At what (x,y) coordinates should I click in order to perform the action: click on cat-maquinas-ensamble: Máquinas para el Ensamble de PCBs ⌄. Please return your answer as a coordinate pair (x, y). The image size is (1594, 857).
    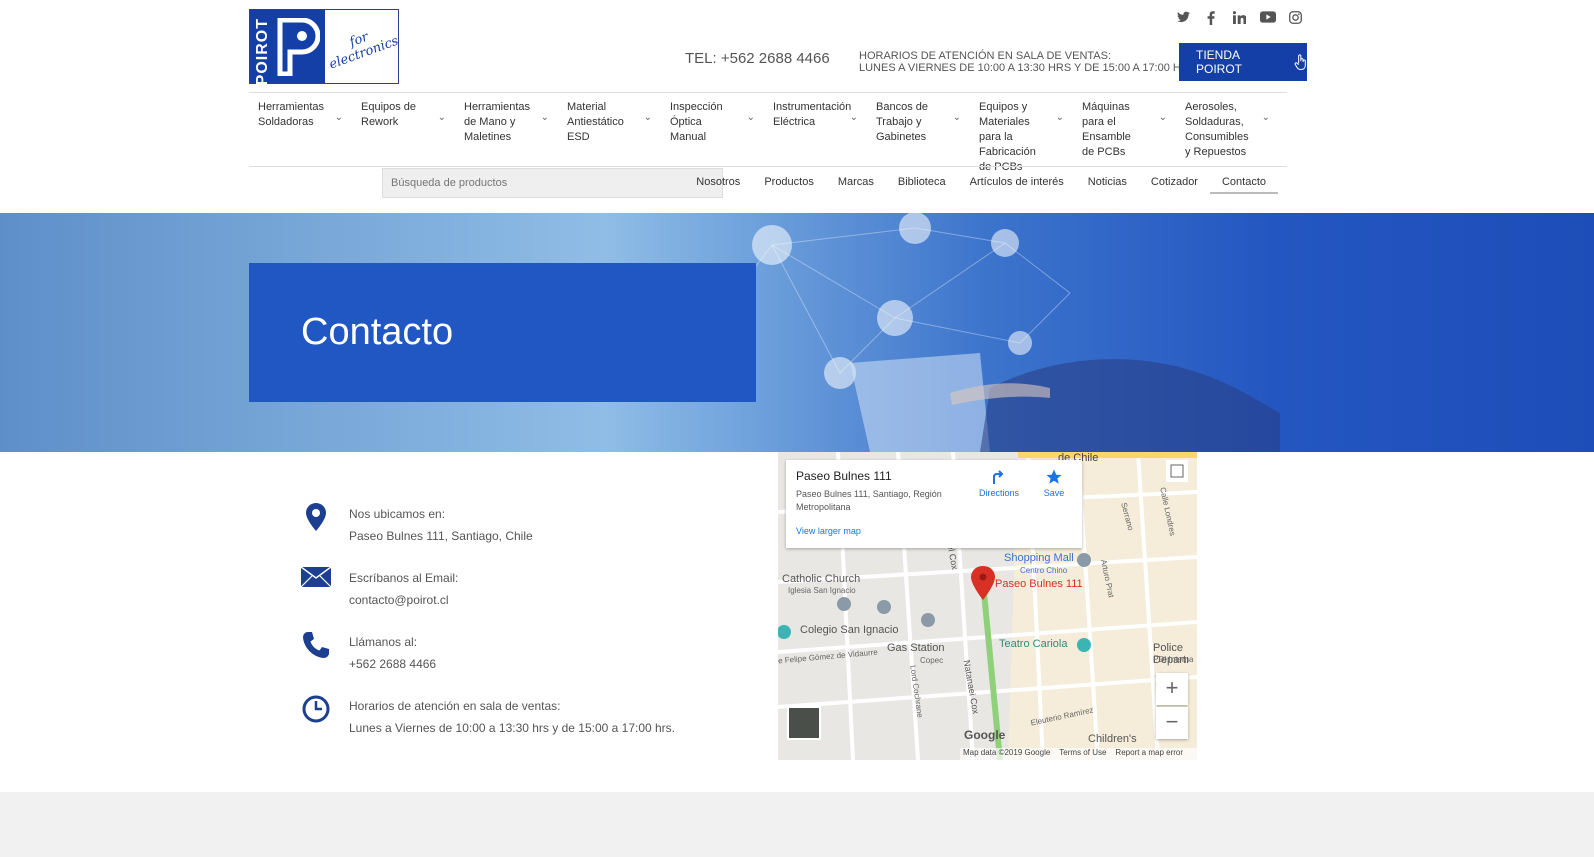
    Looking at the image, I should click on (1124, 135).